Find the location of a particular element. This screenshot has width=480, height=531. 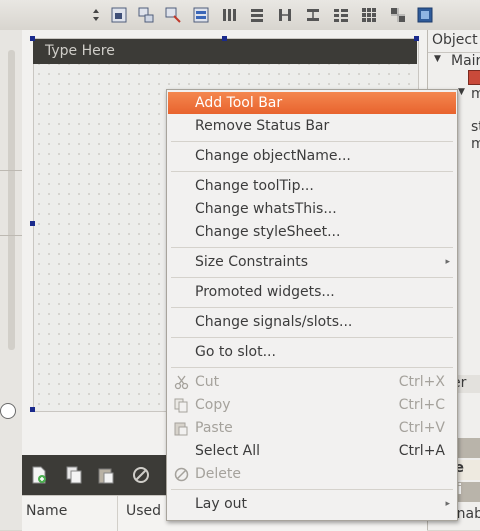

menu-item-label: Delete is located at coordinates (218, 474).